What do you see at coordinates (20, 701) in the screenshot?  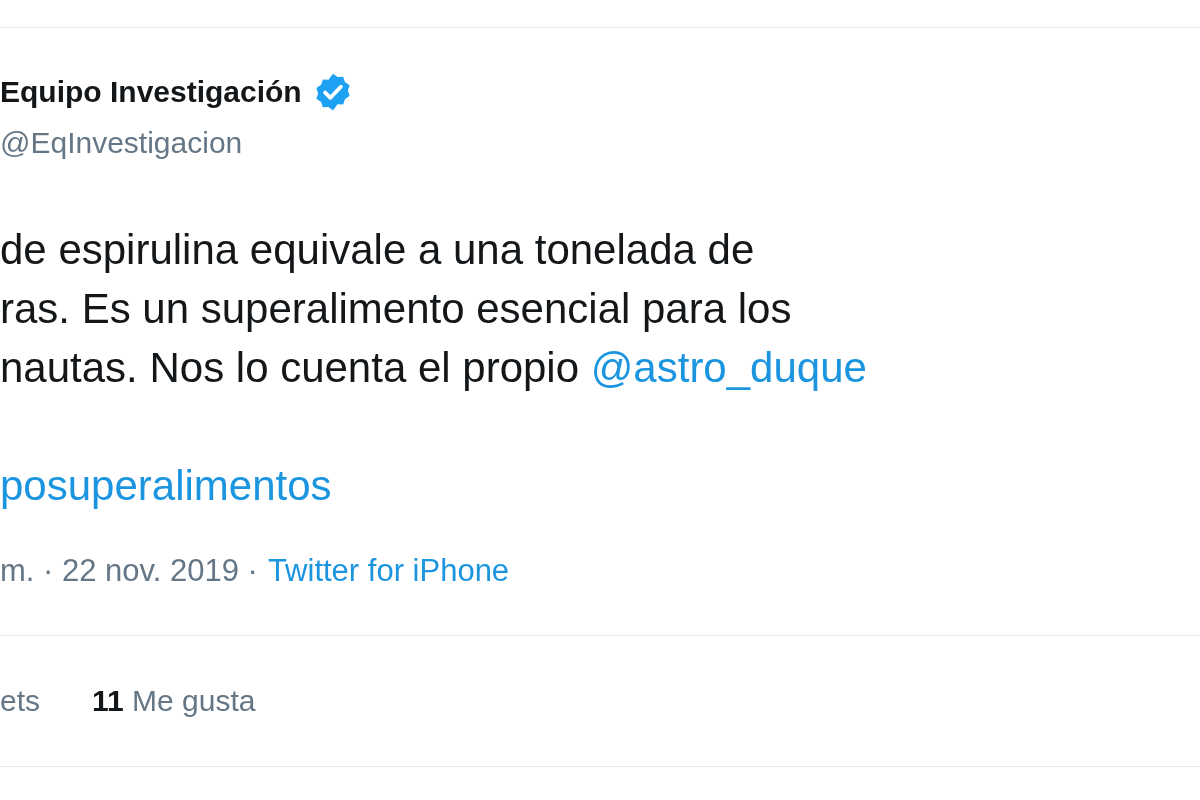 I see `retweets-label: ets` at bounding box center [20, 701].